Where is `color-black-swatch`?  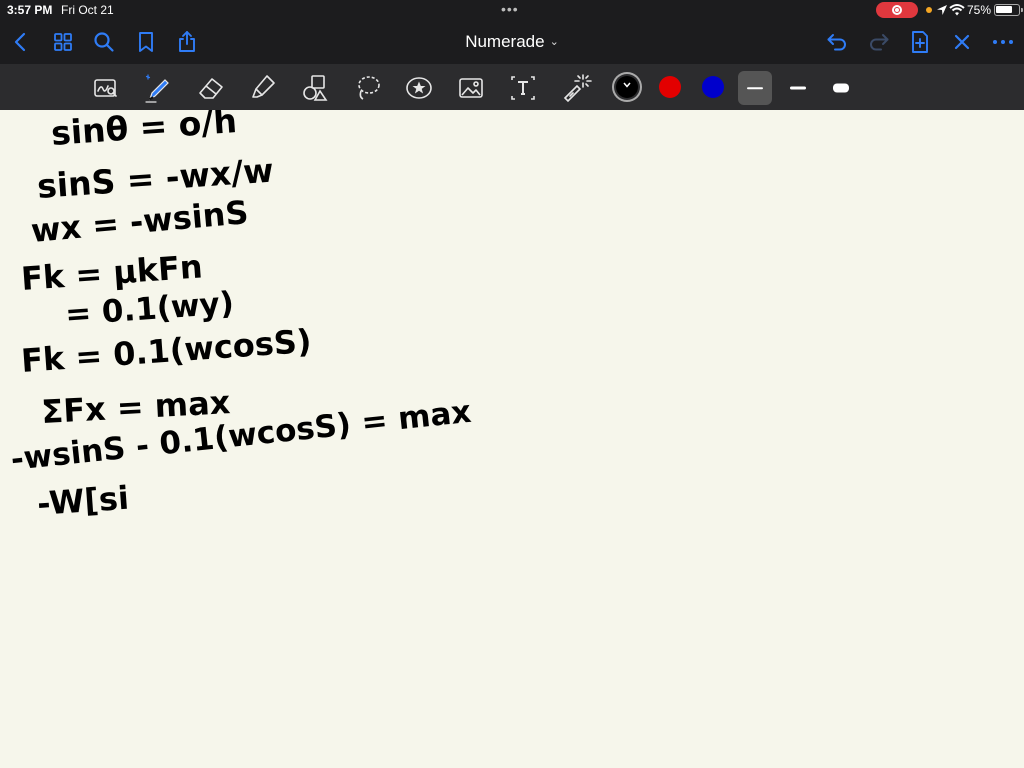 color-black-swatch is located at coordinates (627, 87).